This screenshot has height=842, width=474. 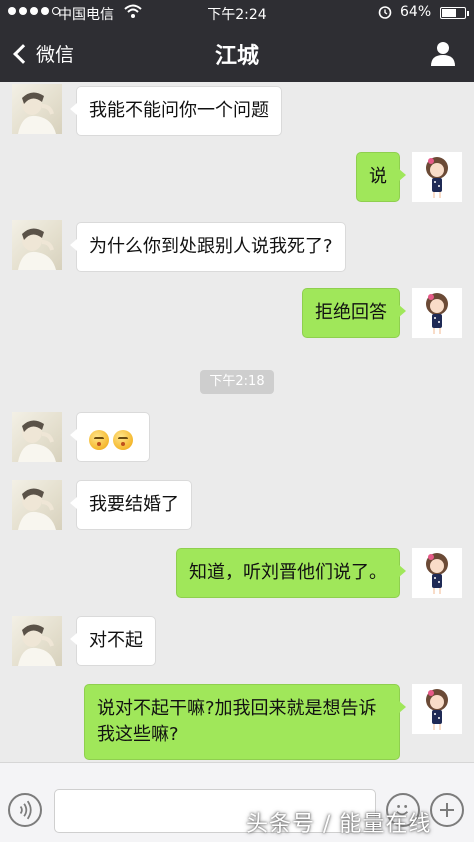 What do you see at coordinates (245, 722) in the screenshot?
I see `message-bubble-outgoing: 说对不起干嘛?加我回来就是想告诉我这些嘛?` at bounding box center [245, 722].